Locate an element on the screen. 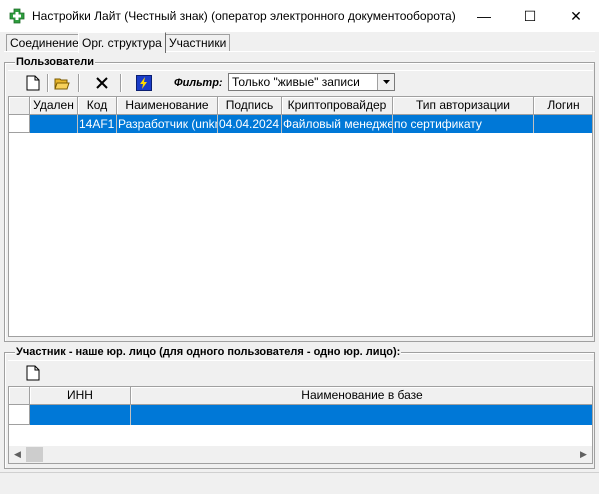 This screenshot has width=599, height=494. column-header: ИНН is located at coordinates (80, 396).